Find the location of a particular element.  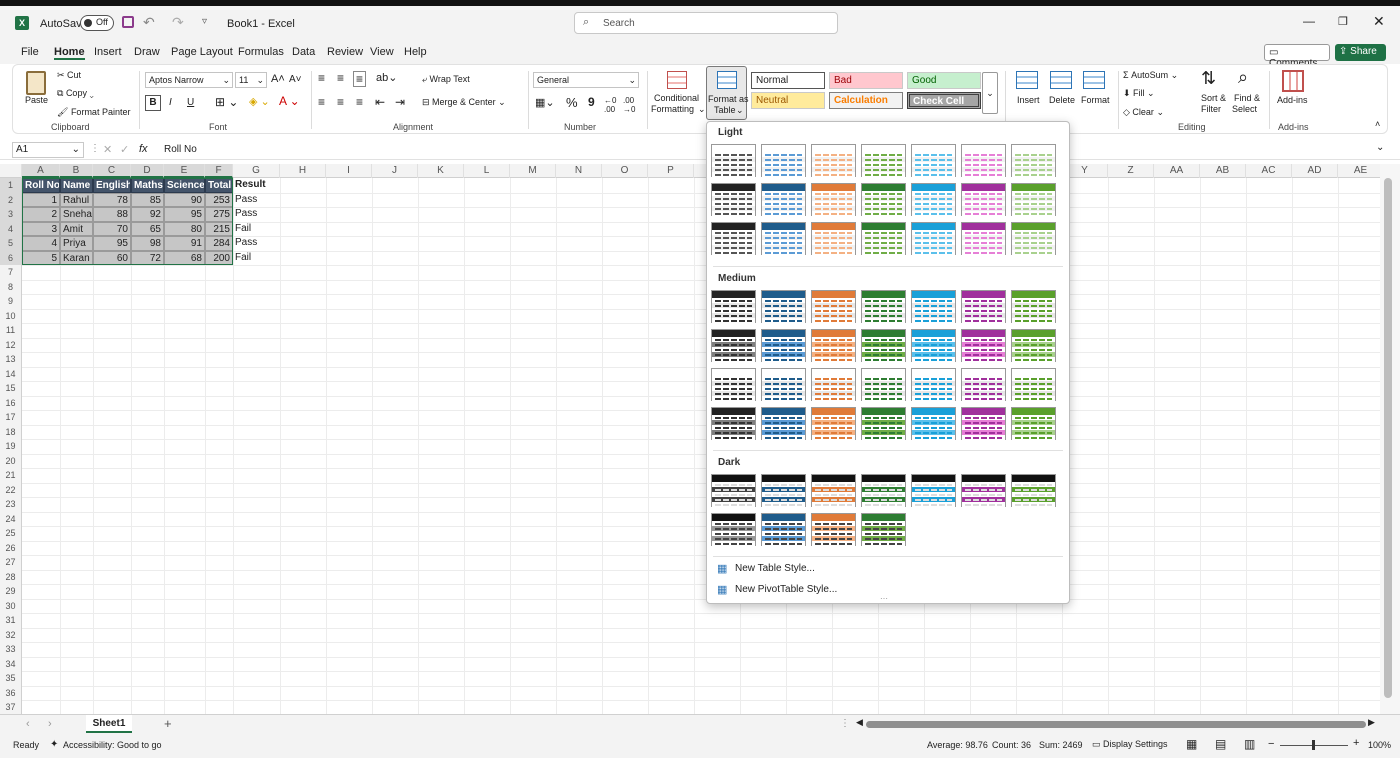

row-header-2: 2 is located at coordinates (11, 199).